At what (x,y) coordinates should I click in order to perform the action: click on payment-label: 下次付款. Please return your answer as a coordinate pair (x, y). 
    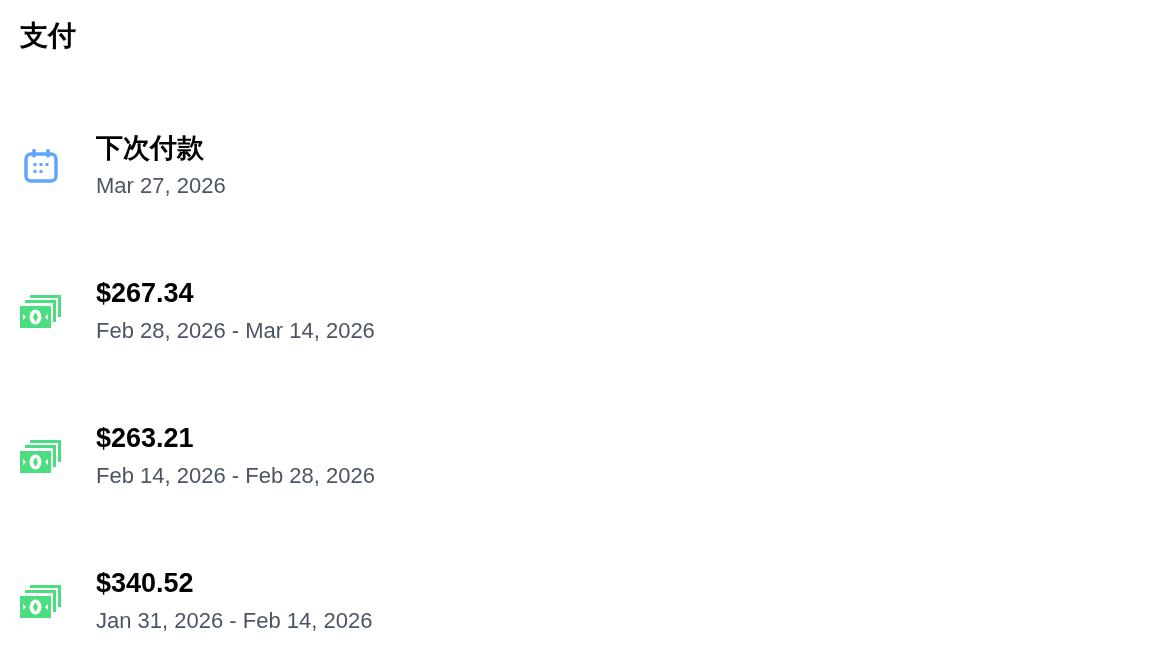
    Looking at the image, I should click on (150, 148).